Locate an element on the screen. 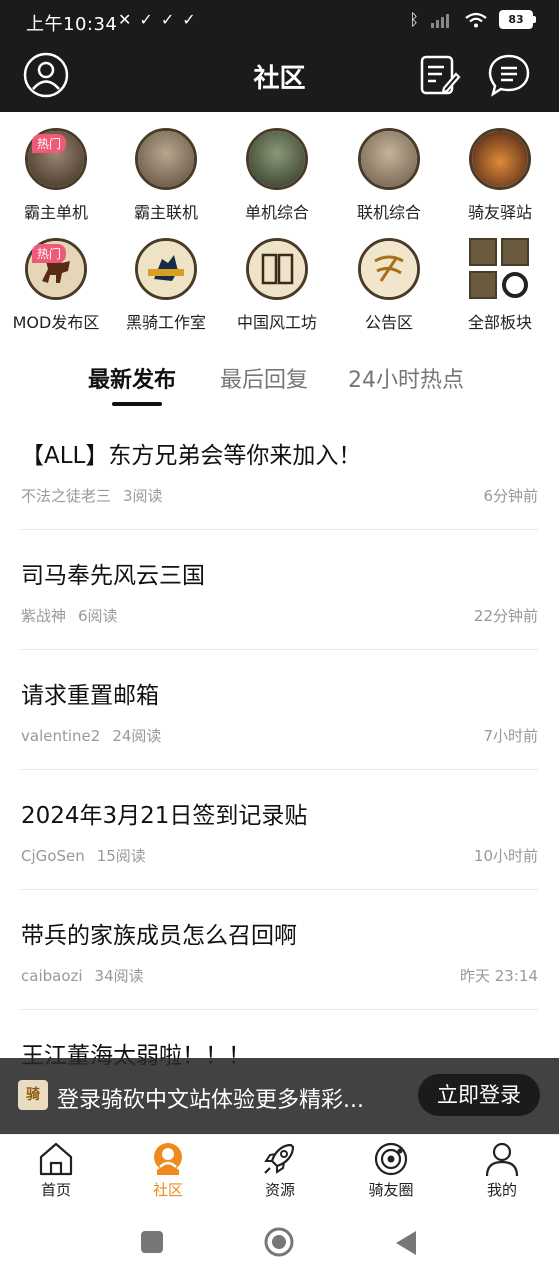 The width and height of the screenshot is (559, 1280). nav-label: 骑友圈 is located at coordinates (391, 1190).